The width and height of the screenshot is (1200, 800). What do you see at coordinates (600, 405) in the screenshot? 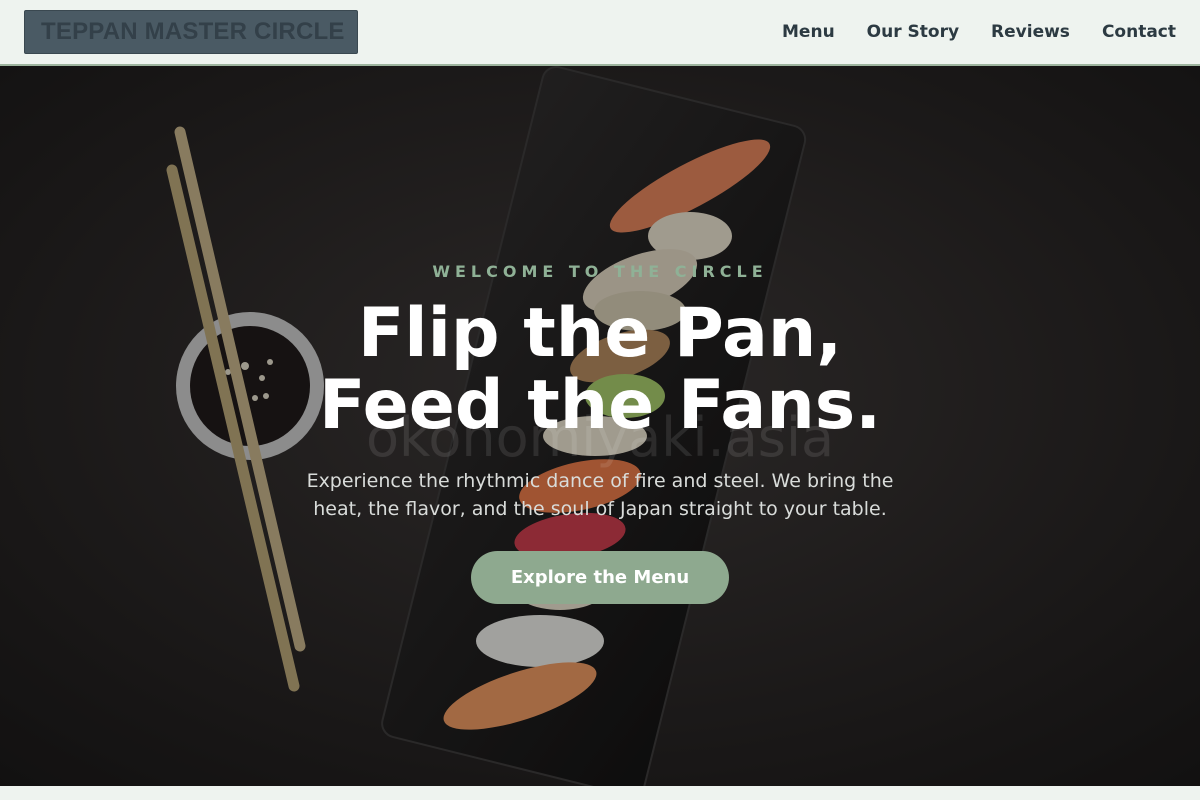
I see `headline-line-2: Feed the Fans.` at bounding box center [600, 405].